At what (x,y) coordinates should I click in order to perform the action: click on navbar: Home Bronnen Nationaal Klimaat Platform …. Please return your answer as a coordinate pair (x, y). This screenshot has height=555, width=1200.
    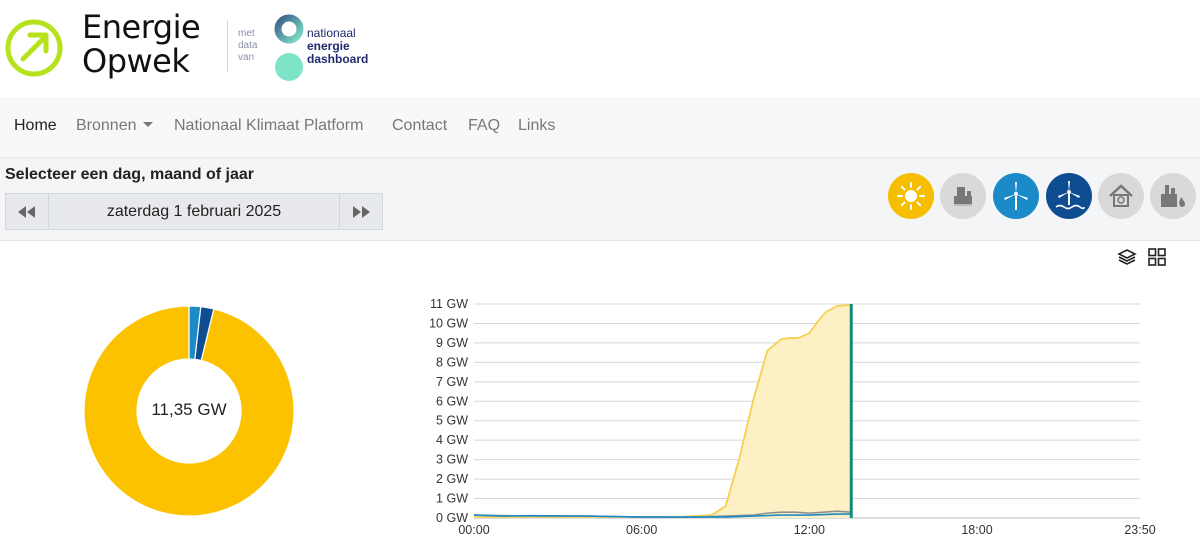
    Looking at the image, I should click on (600, 127).